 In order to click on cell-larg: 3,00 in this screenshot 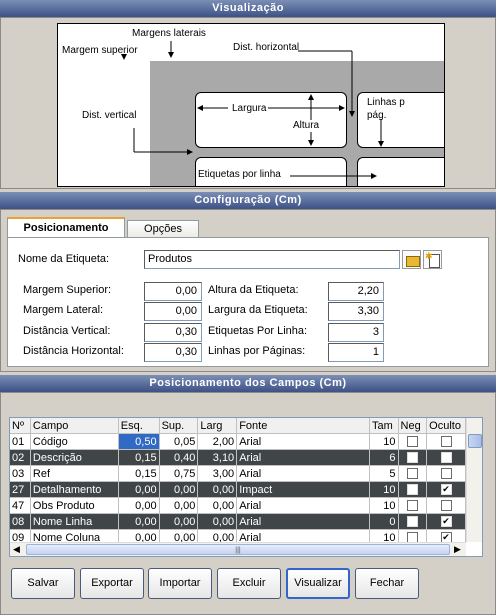, I will do `click(217, 473)`.